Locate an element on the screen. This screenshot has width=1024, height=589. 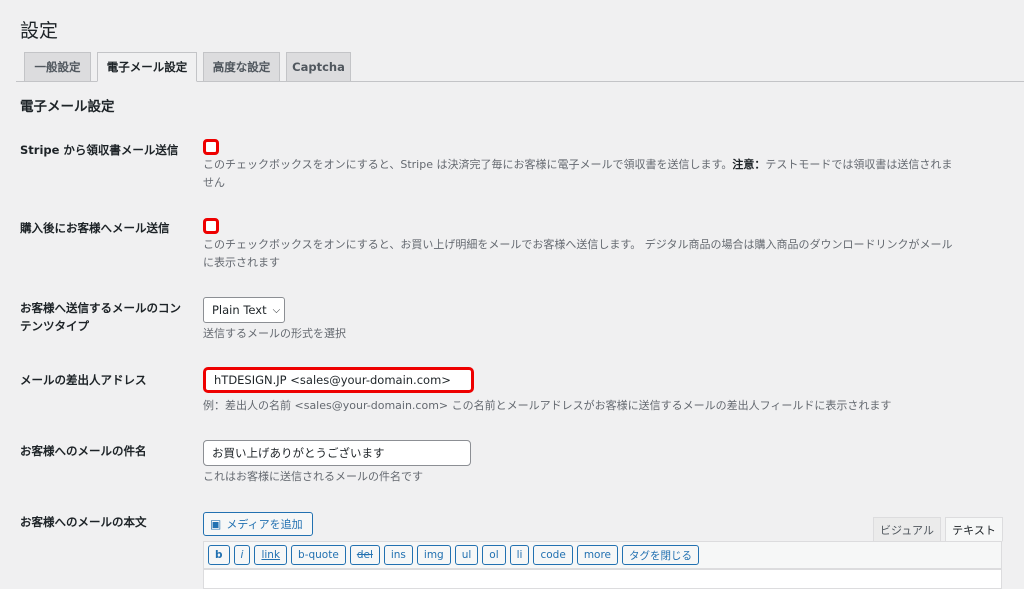
tab-captcha: Captcha is located at coordinates (318, 67).